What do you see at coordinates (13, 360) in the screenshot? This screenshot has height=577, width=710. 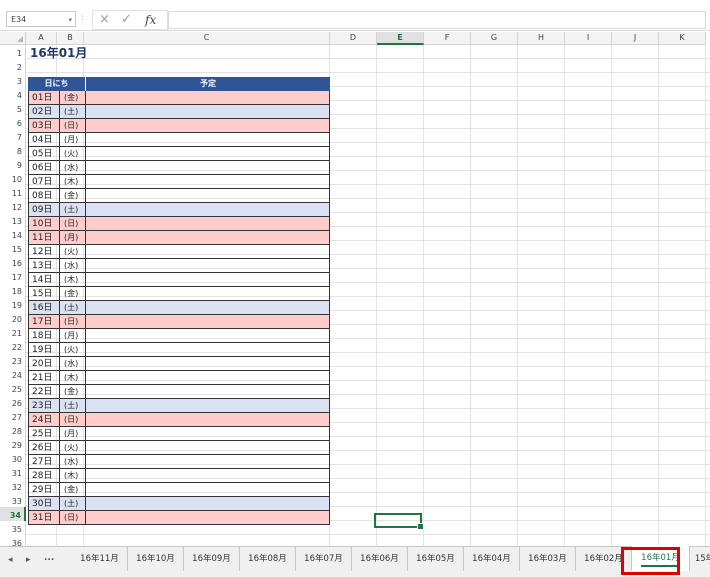 I see `row-header-23: 23` at bounding box center [13, 360].